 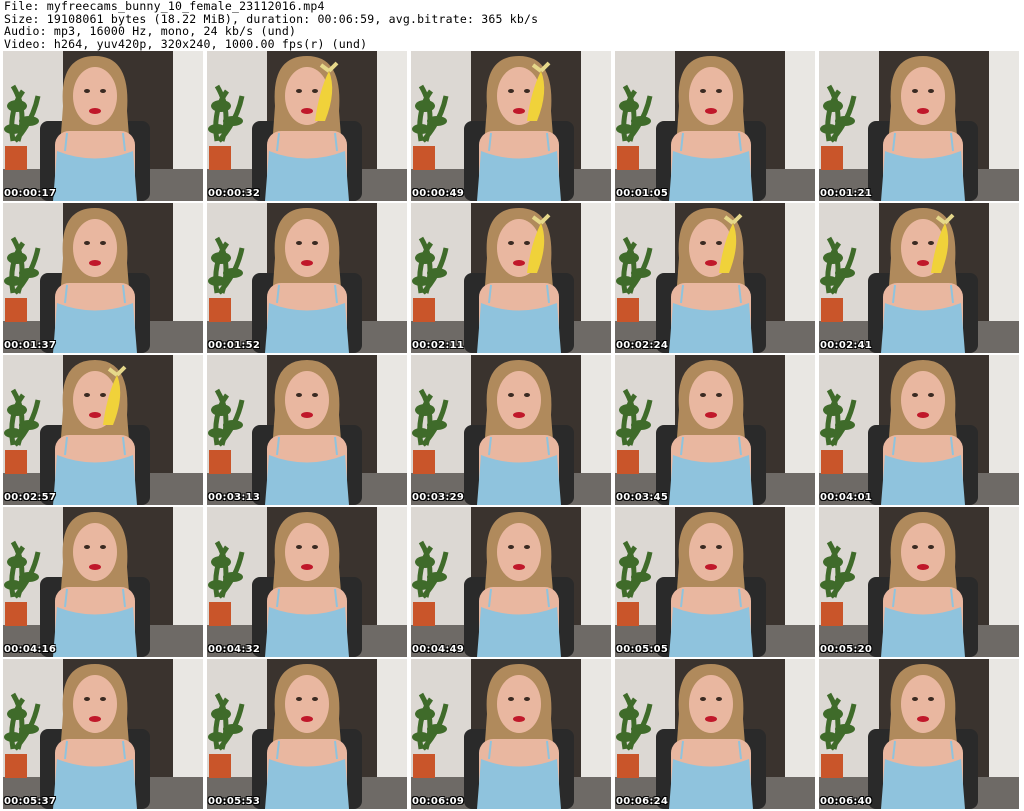 What do you see at coordinates (511, 734) in the screenshot?
I see `video-frame-thumbnail: 00:06:09` at bounding box center [511, 734].